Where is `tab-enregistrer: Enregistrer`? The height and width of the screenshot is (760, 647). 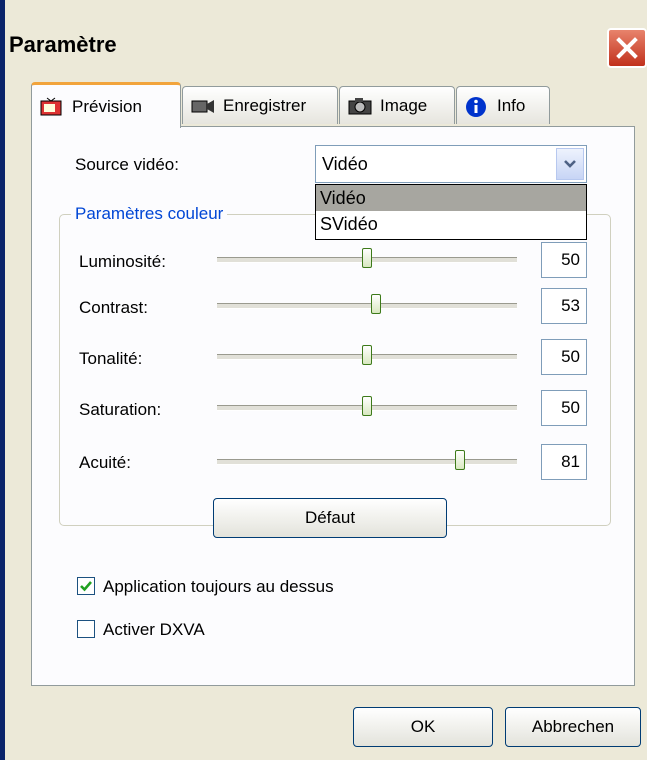 tab-enregistrer: Enregistrer is located at coordinates (260, 105).